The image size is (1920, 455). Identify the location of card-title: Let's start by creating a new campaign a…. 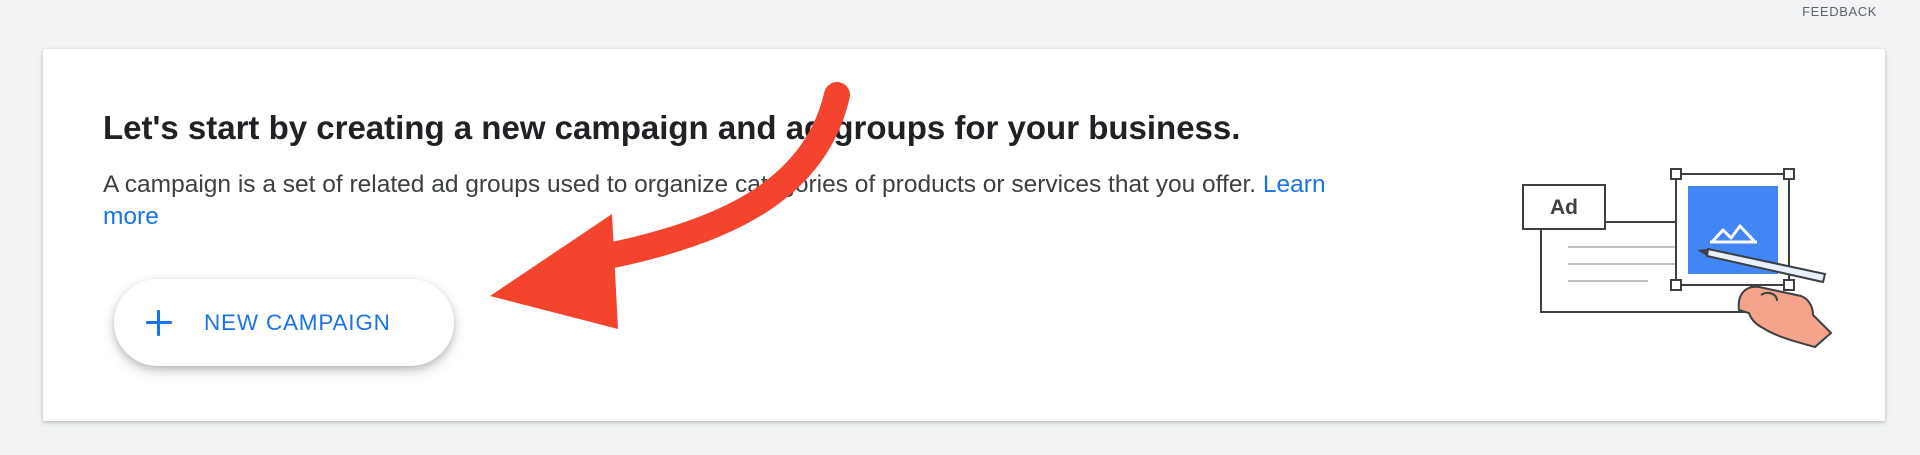
(672, 127).